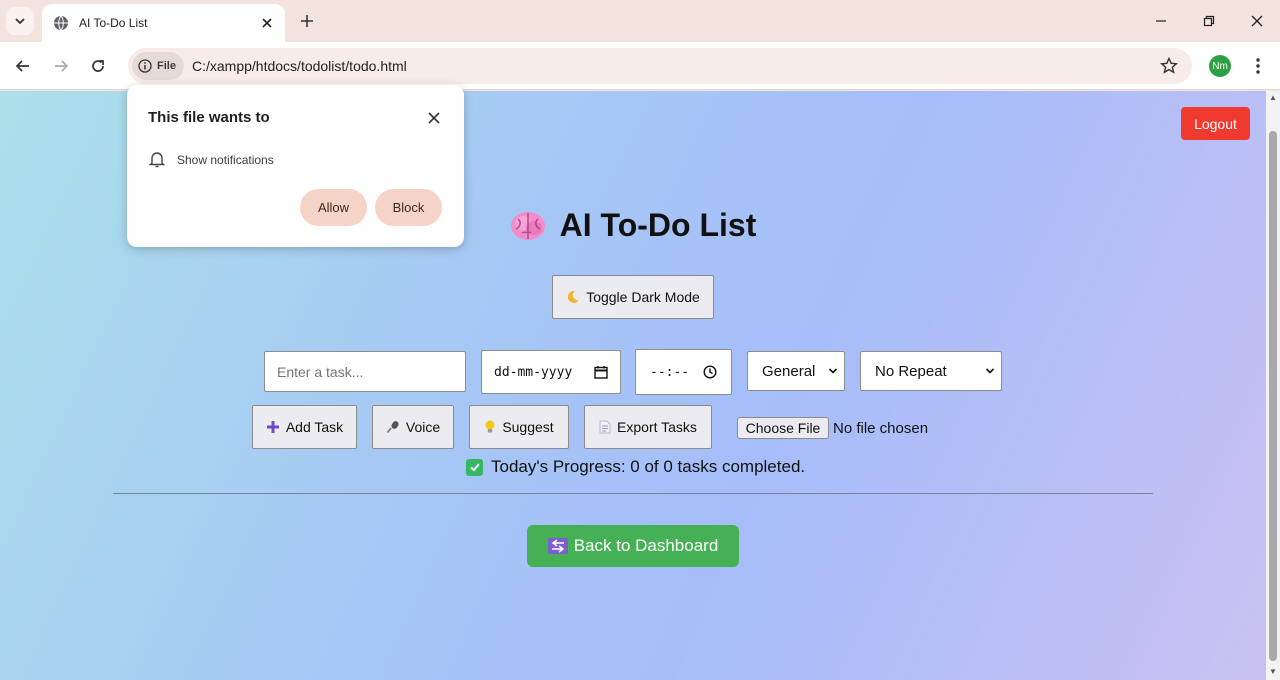  What do you see at coordinates (670, 372) in the screenshot?
I see `time-value: --:--` at bounding box center [670, 372].